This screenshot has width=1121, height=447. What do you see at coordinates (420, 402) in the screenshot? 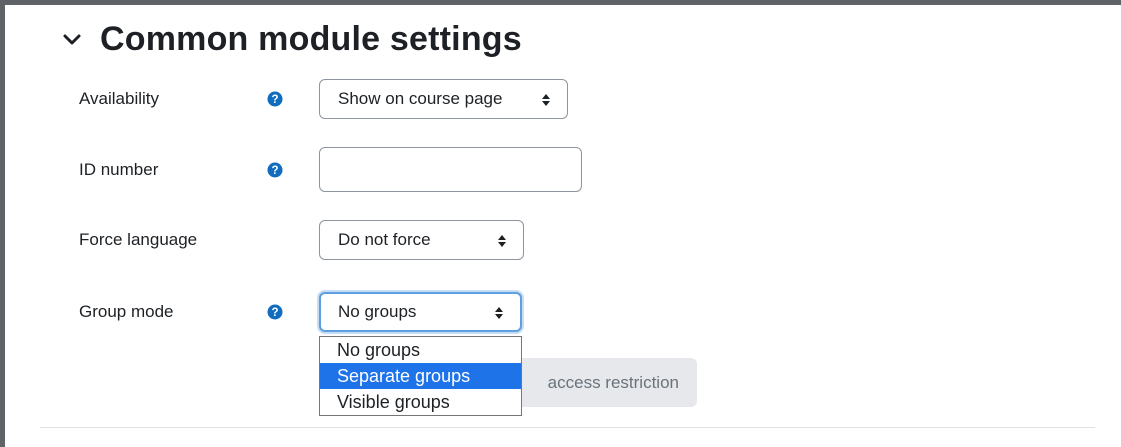
I see `dropdown-option-visible-groups: Visible groups` at bounding box center [420, 402].